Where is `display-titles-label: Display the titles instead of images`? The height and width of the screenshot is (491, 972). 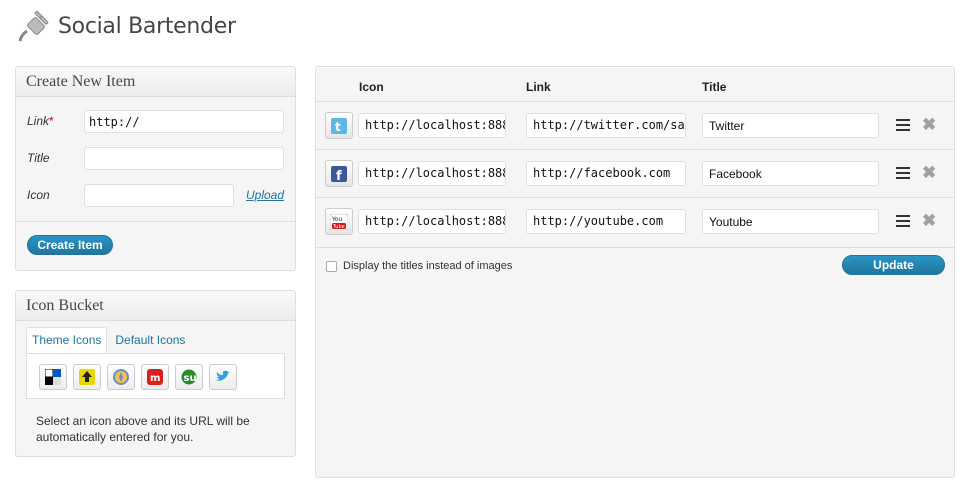 display-titles-label: Display the titles instead of images is located at coordinates (428, 266).